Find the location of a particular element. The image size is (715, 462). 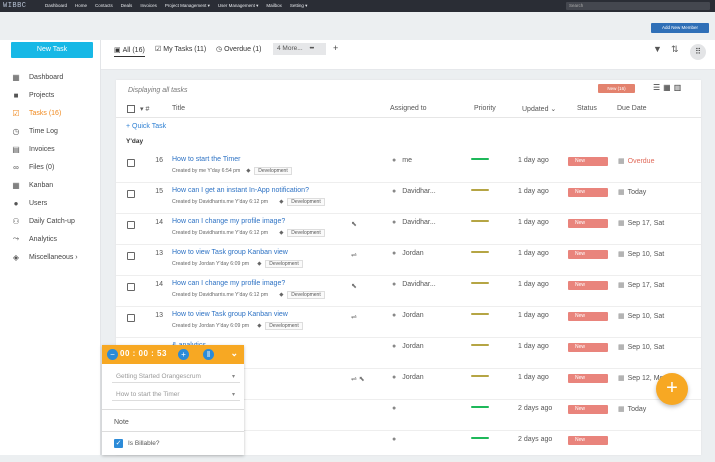

calendar-view-icon: ▥ is located at coordinates (678, 87).